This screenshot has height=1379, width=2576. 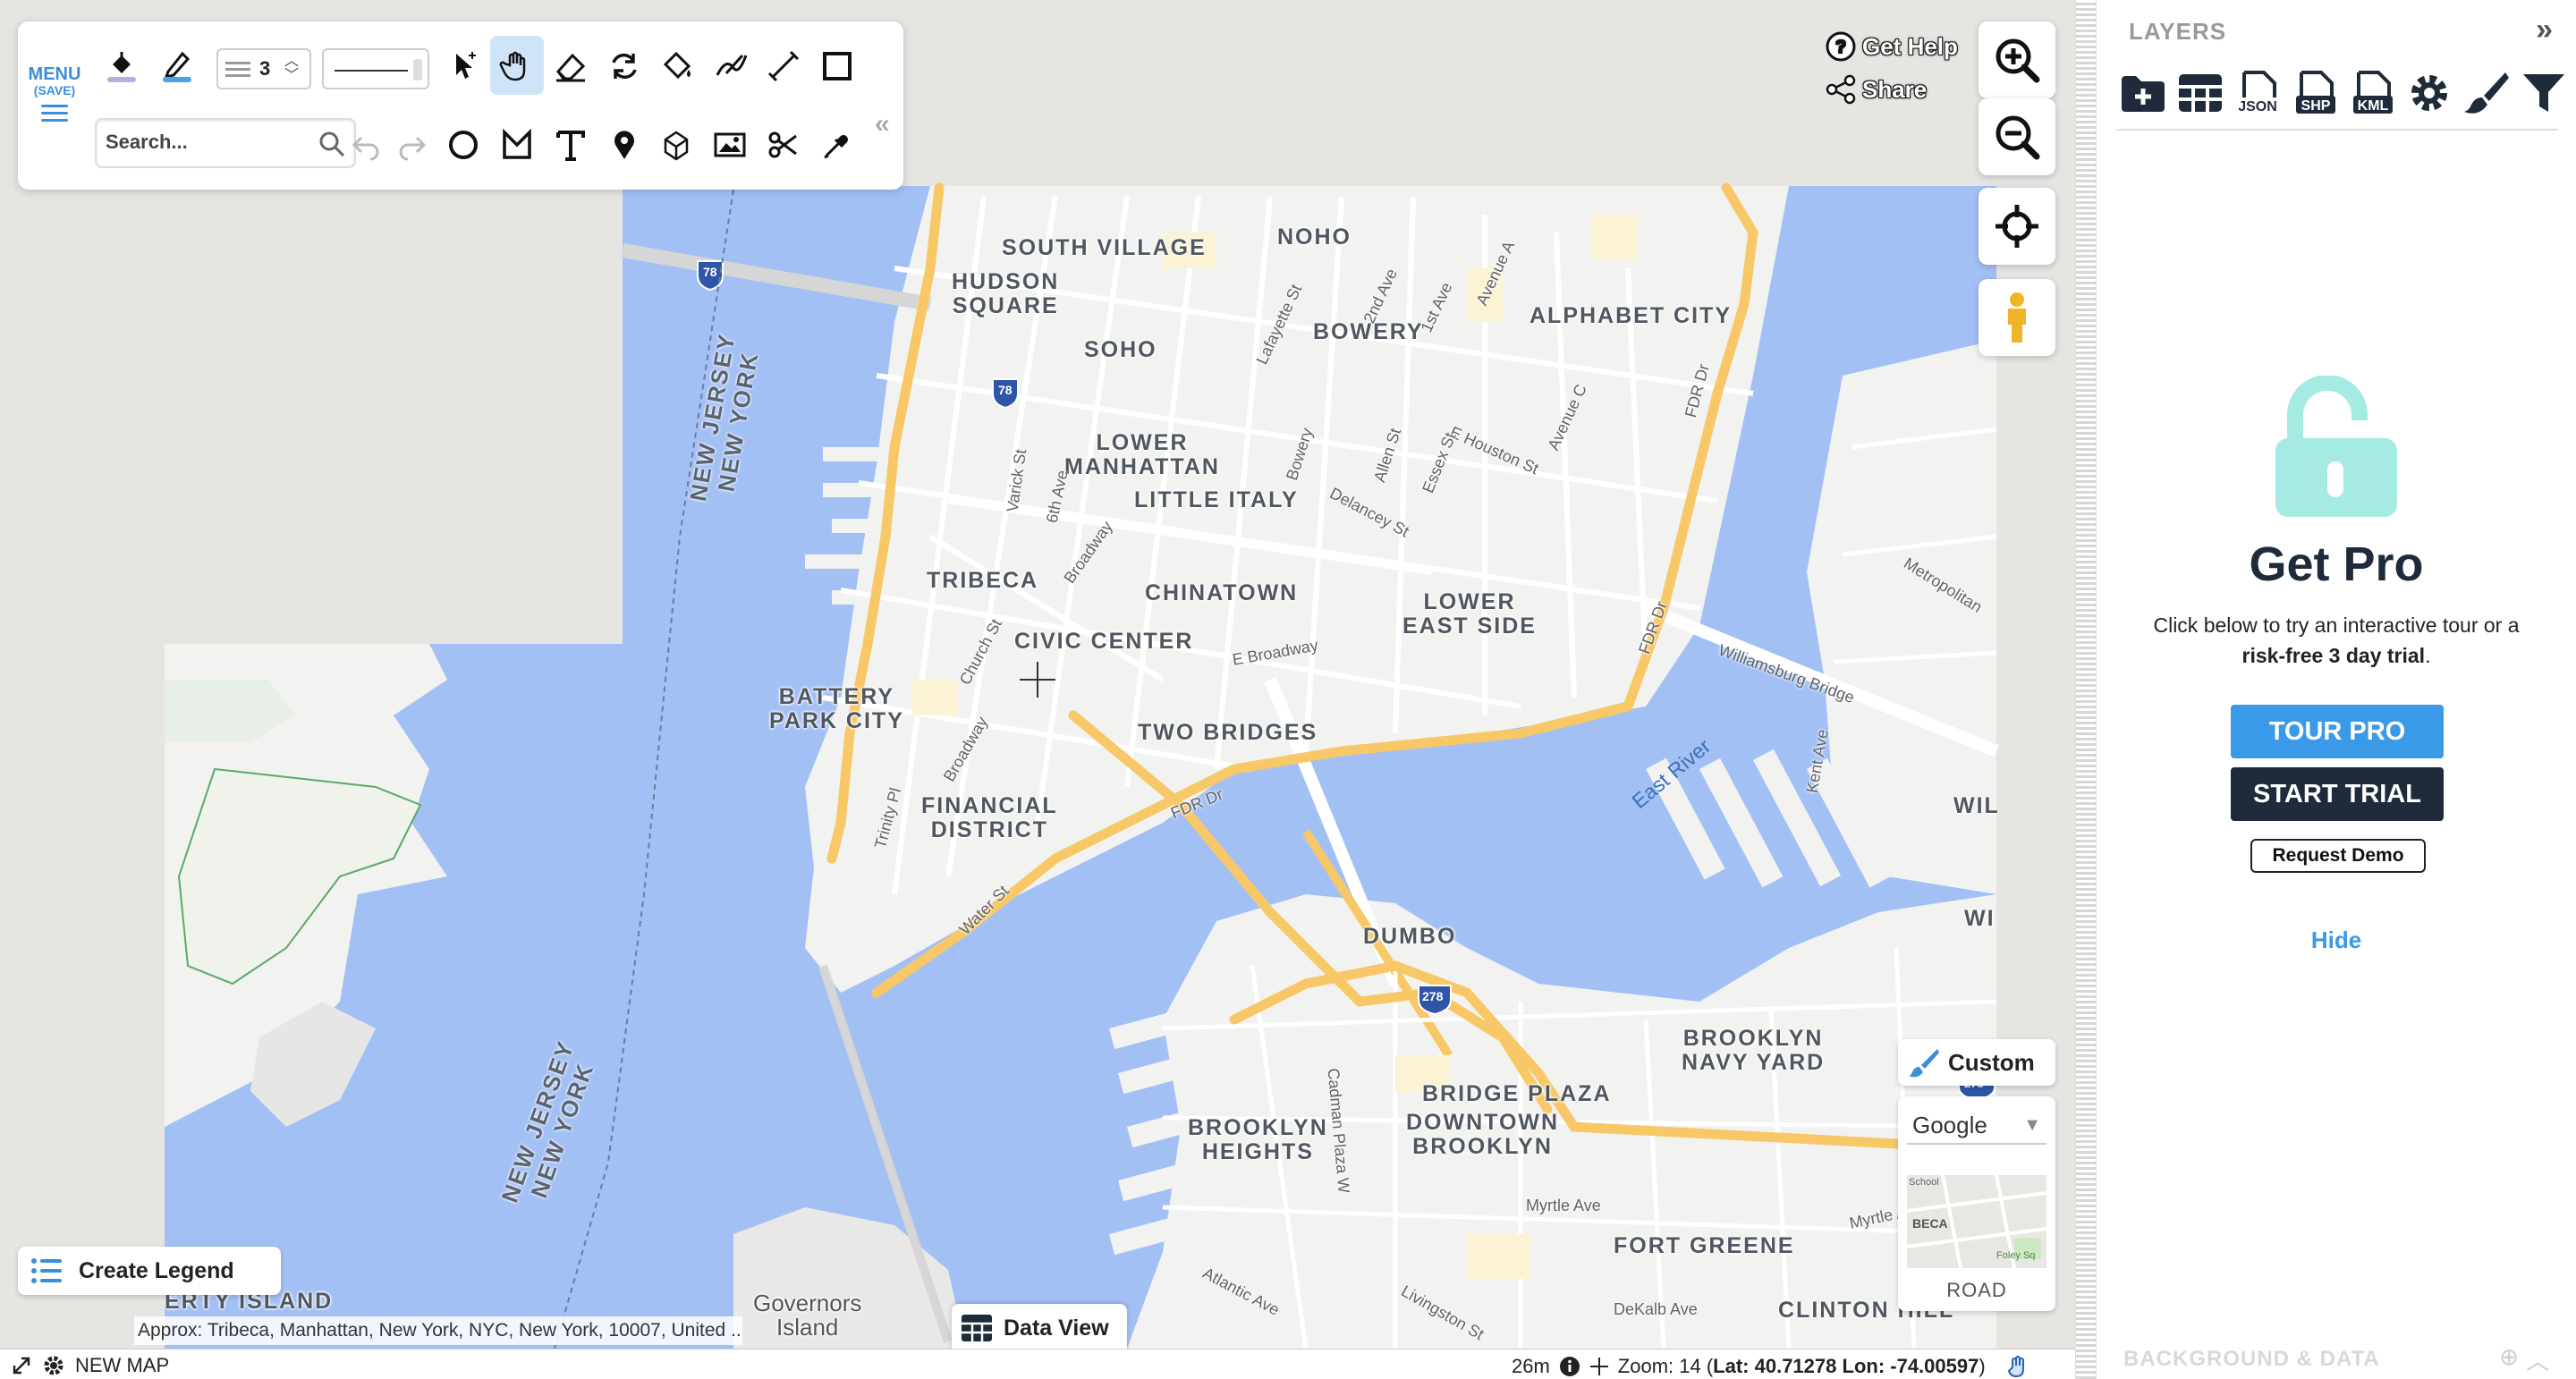 I want to click on share-link: Share, so click(x=1876, y=89).